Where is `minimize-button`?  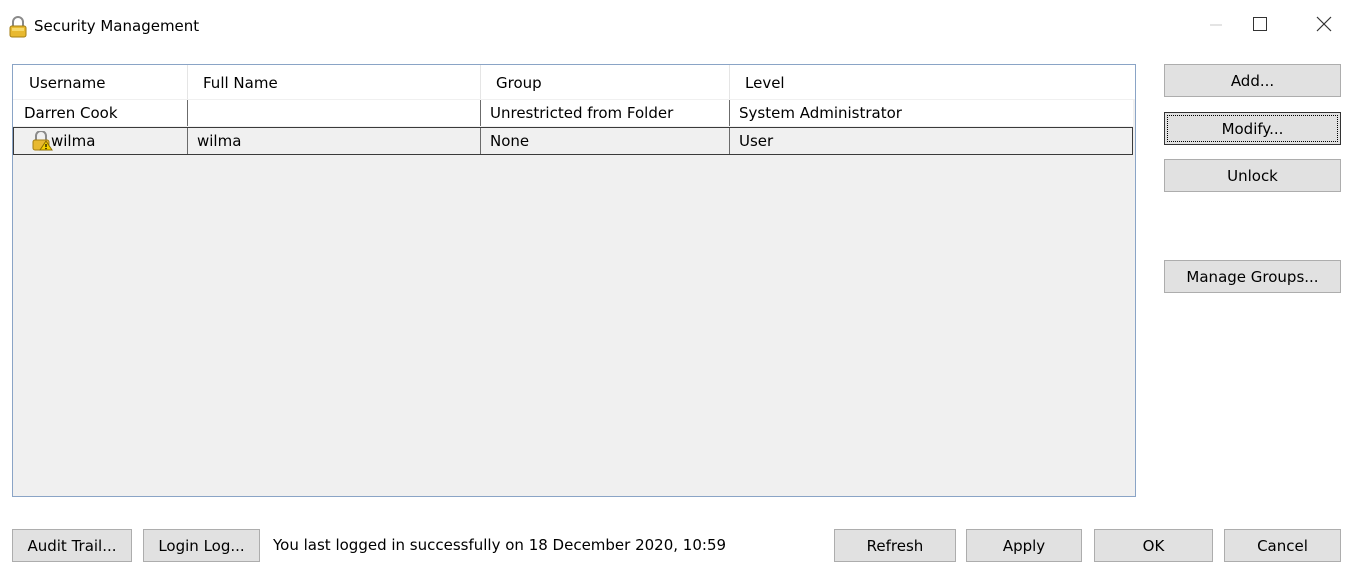 minimize-button is located at coordinates (1216, 26).